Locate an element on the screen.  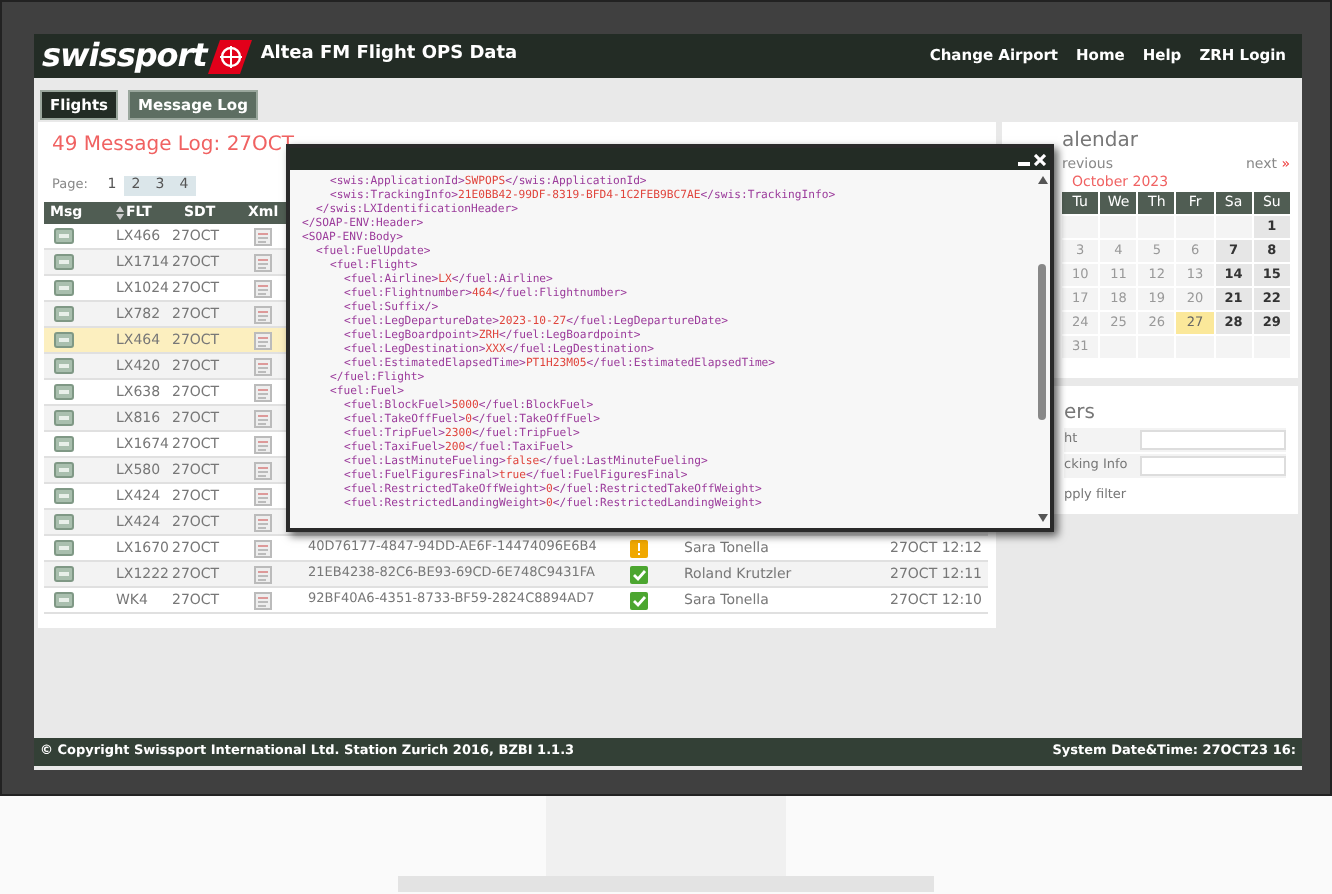
logo-text: swissport is located at coordinates (124, 56).